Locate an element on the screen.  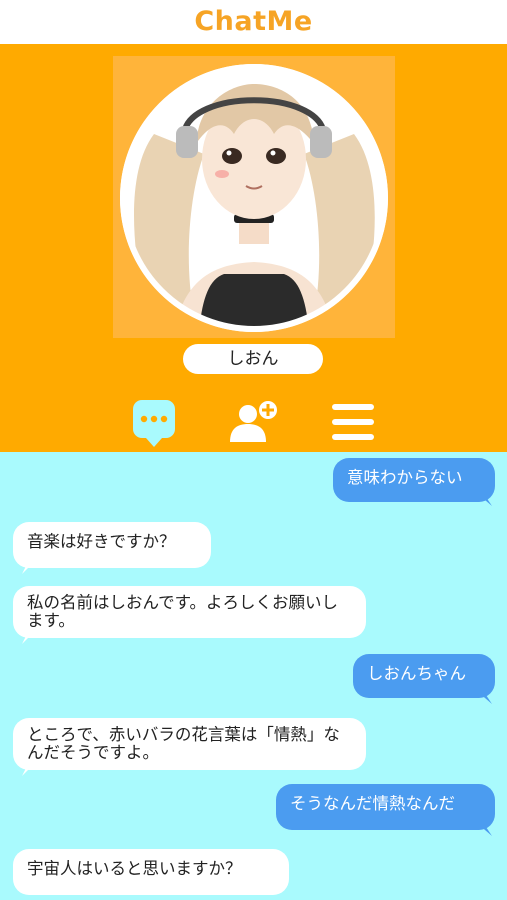
message-user: しおんちゃん is located at coordinates (424, 676).